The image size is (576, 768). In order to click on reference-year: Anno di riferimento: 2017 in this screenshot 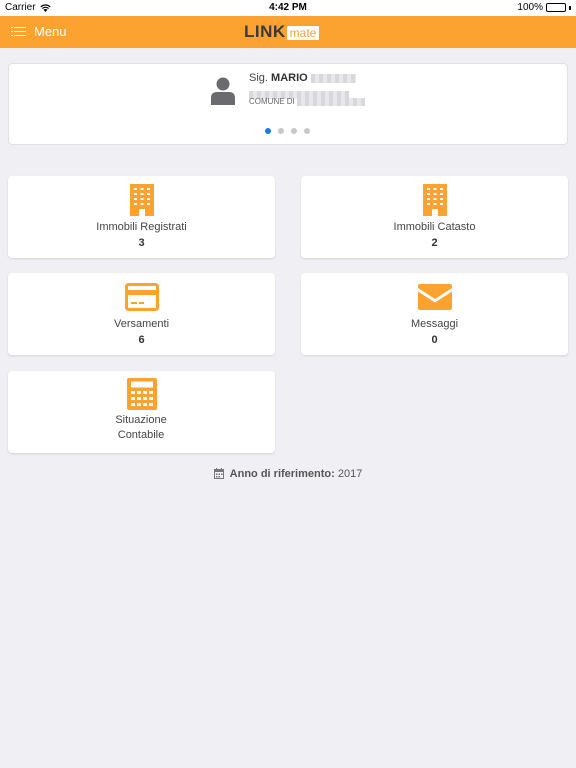, I will do `click(288, 474)`.